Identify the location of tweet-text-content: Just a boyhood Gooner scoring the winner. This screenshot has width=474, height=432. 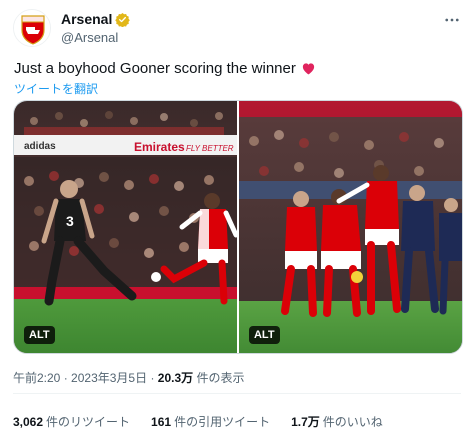
(155, 68).